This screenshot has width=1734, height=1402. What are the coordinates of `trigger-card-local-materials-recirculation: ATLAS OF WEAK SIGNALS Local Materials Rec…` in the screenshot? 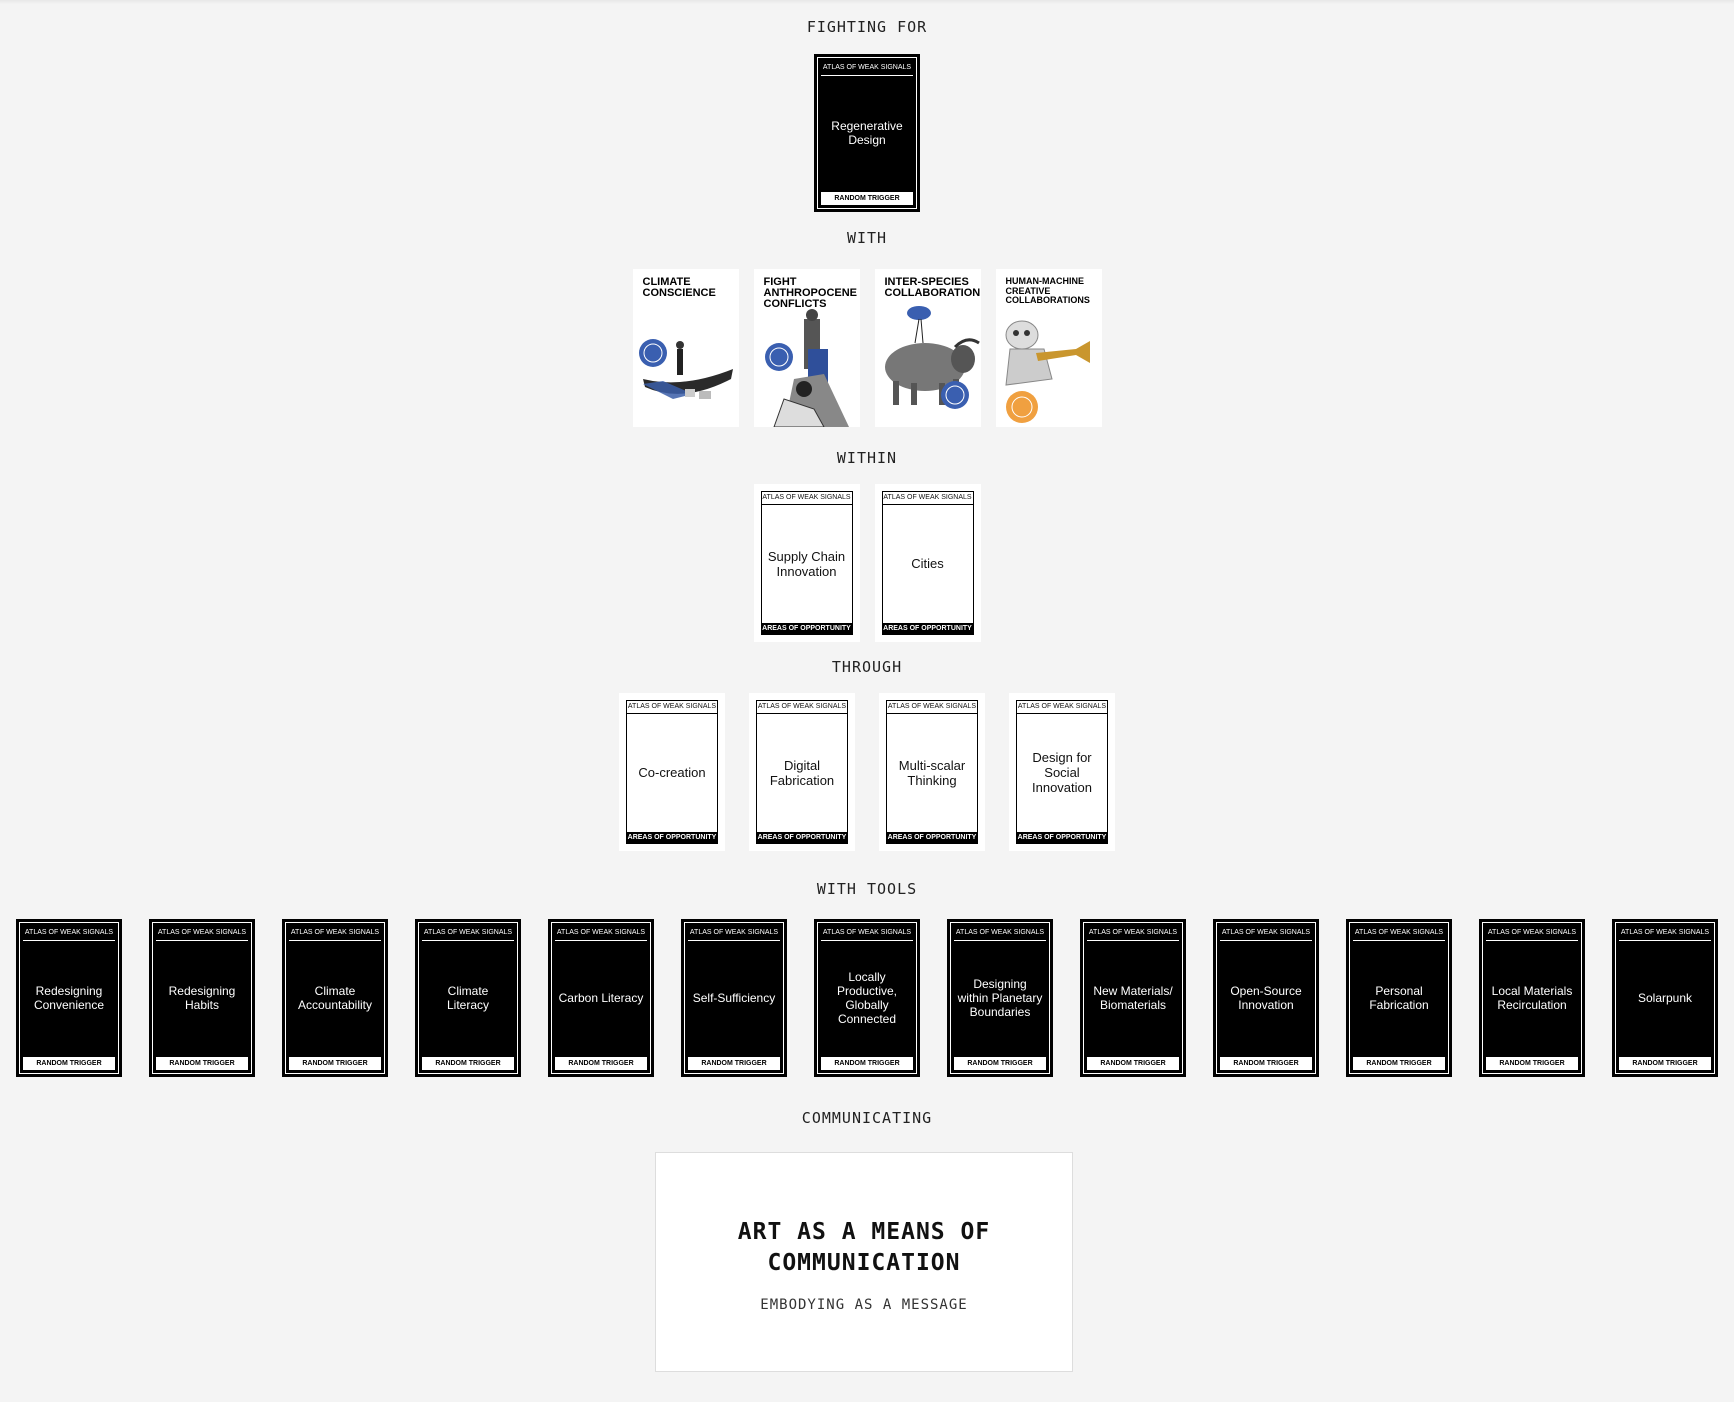 It's located at (1532, 998).